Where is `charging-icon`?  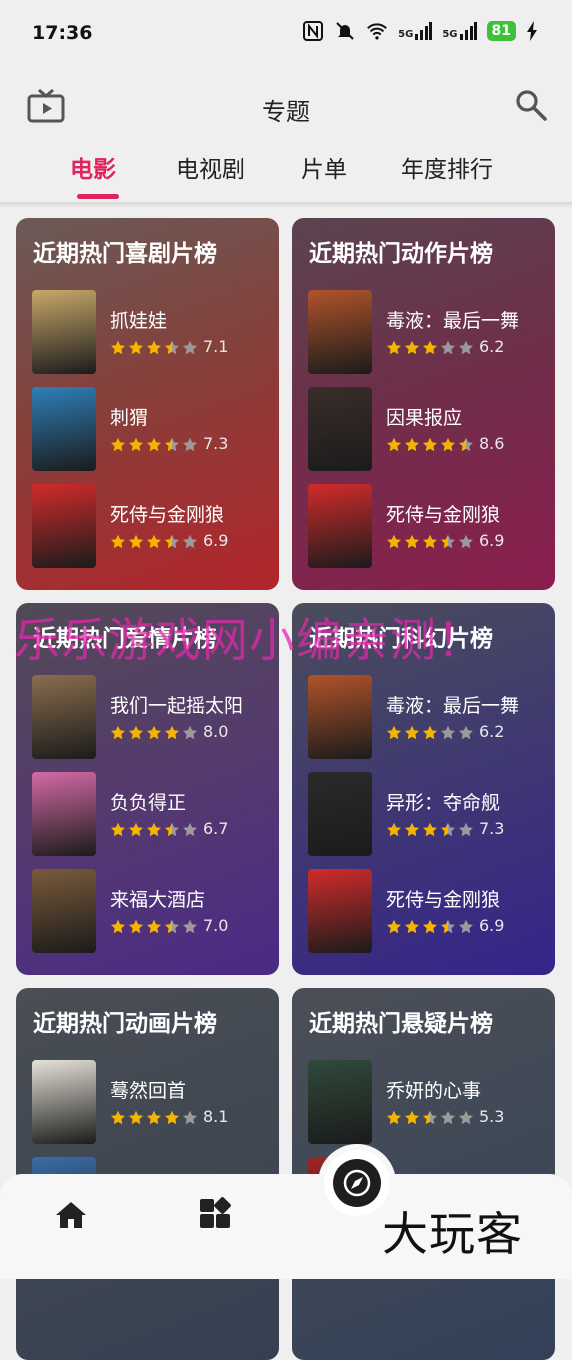 charging-icon is located at coordinates (532, 31).